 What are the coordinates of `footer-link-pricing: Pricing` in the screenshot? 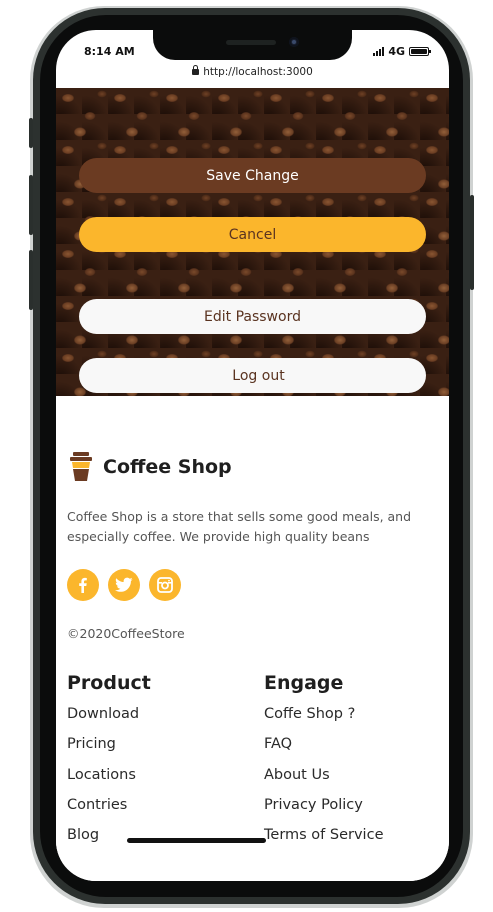 It's located at (109, 744).